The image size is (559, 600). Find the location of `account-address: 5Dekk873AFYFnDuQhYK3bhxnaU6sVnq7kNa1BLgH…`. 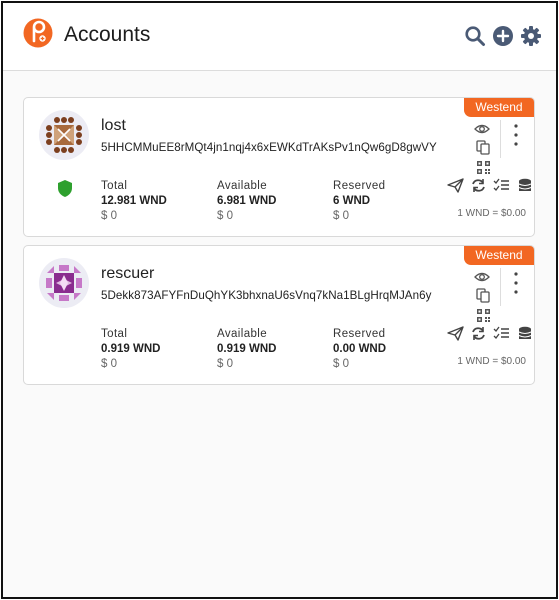

account-address: 5Dekk873AFYFnDuQhYK3bhxnaU6sVnq7kNa1BLgH… is located at coordinates (266, 295).